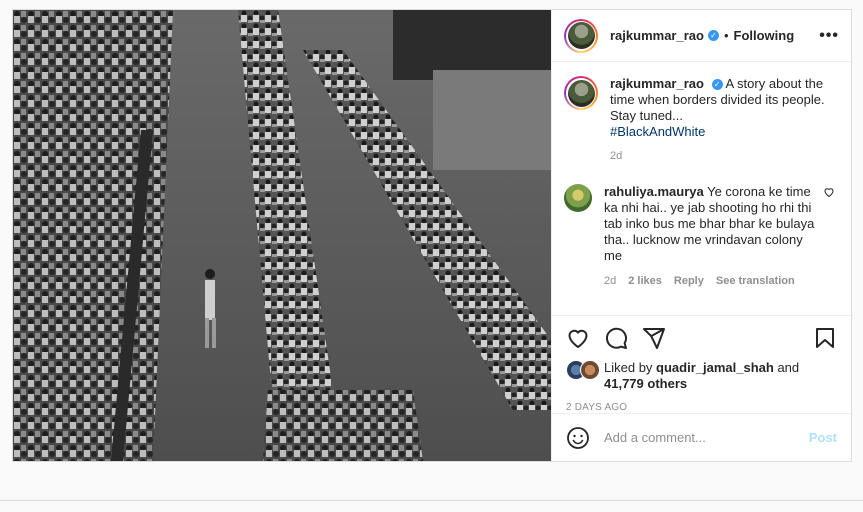 The height and width of the screenshot is (512, 863). I want to click on liked-by-user: quadir_jamal_shah, so click(715, 367).